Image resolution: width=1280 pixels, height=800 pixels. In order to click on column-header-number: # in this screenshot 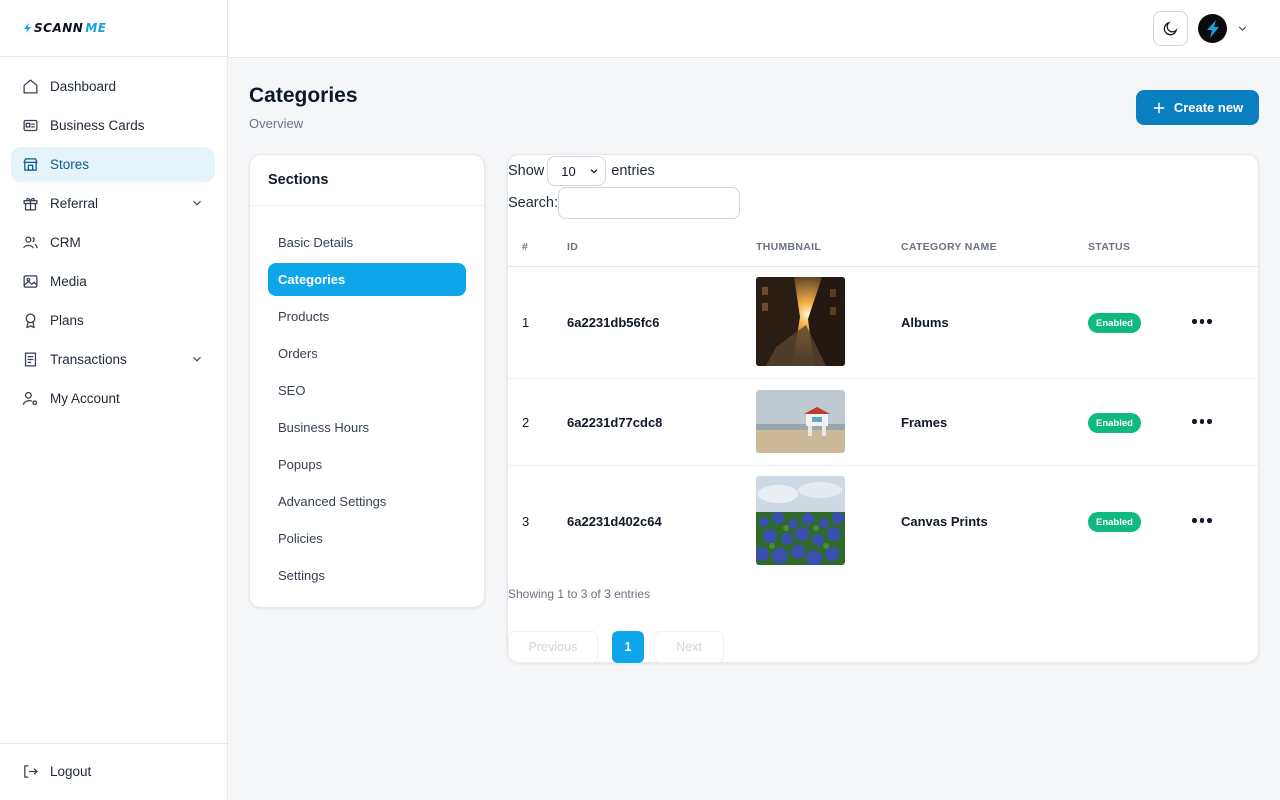, I will do `click(525, 247)`.